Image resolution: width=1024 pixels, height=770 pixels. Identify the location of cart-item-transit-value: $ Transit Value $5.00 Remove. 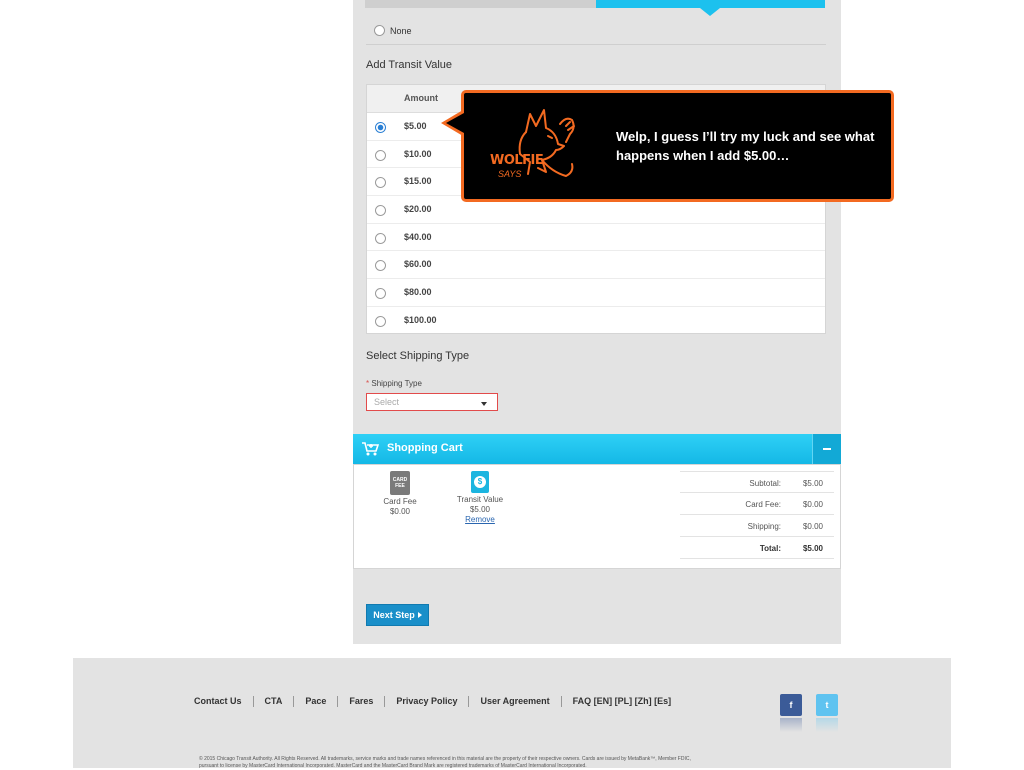
(480, 498).